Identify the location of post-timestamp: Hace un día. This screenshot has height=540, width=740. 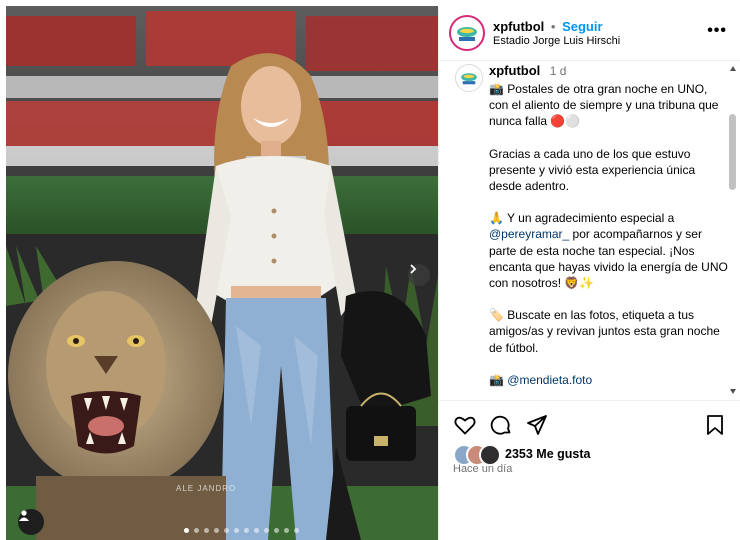
(482, 469).